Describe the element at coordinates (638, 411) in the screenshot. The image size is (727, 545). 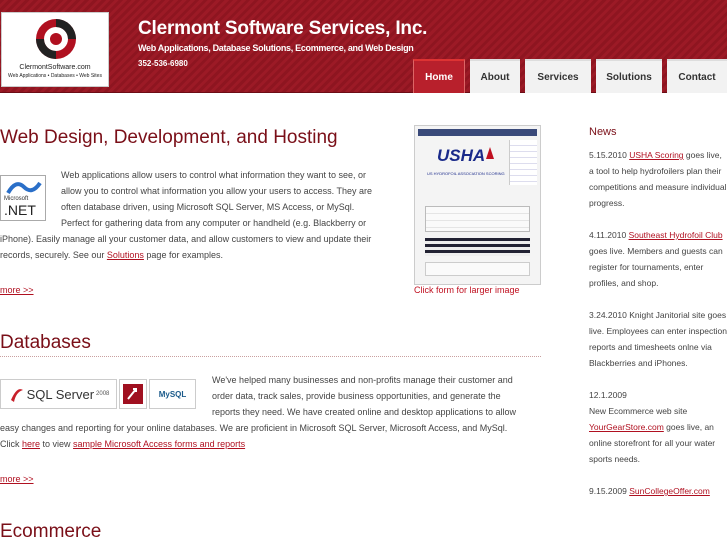
I see `news-pre: New Ecommerce web site` at that location.